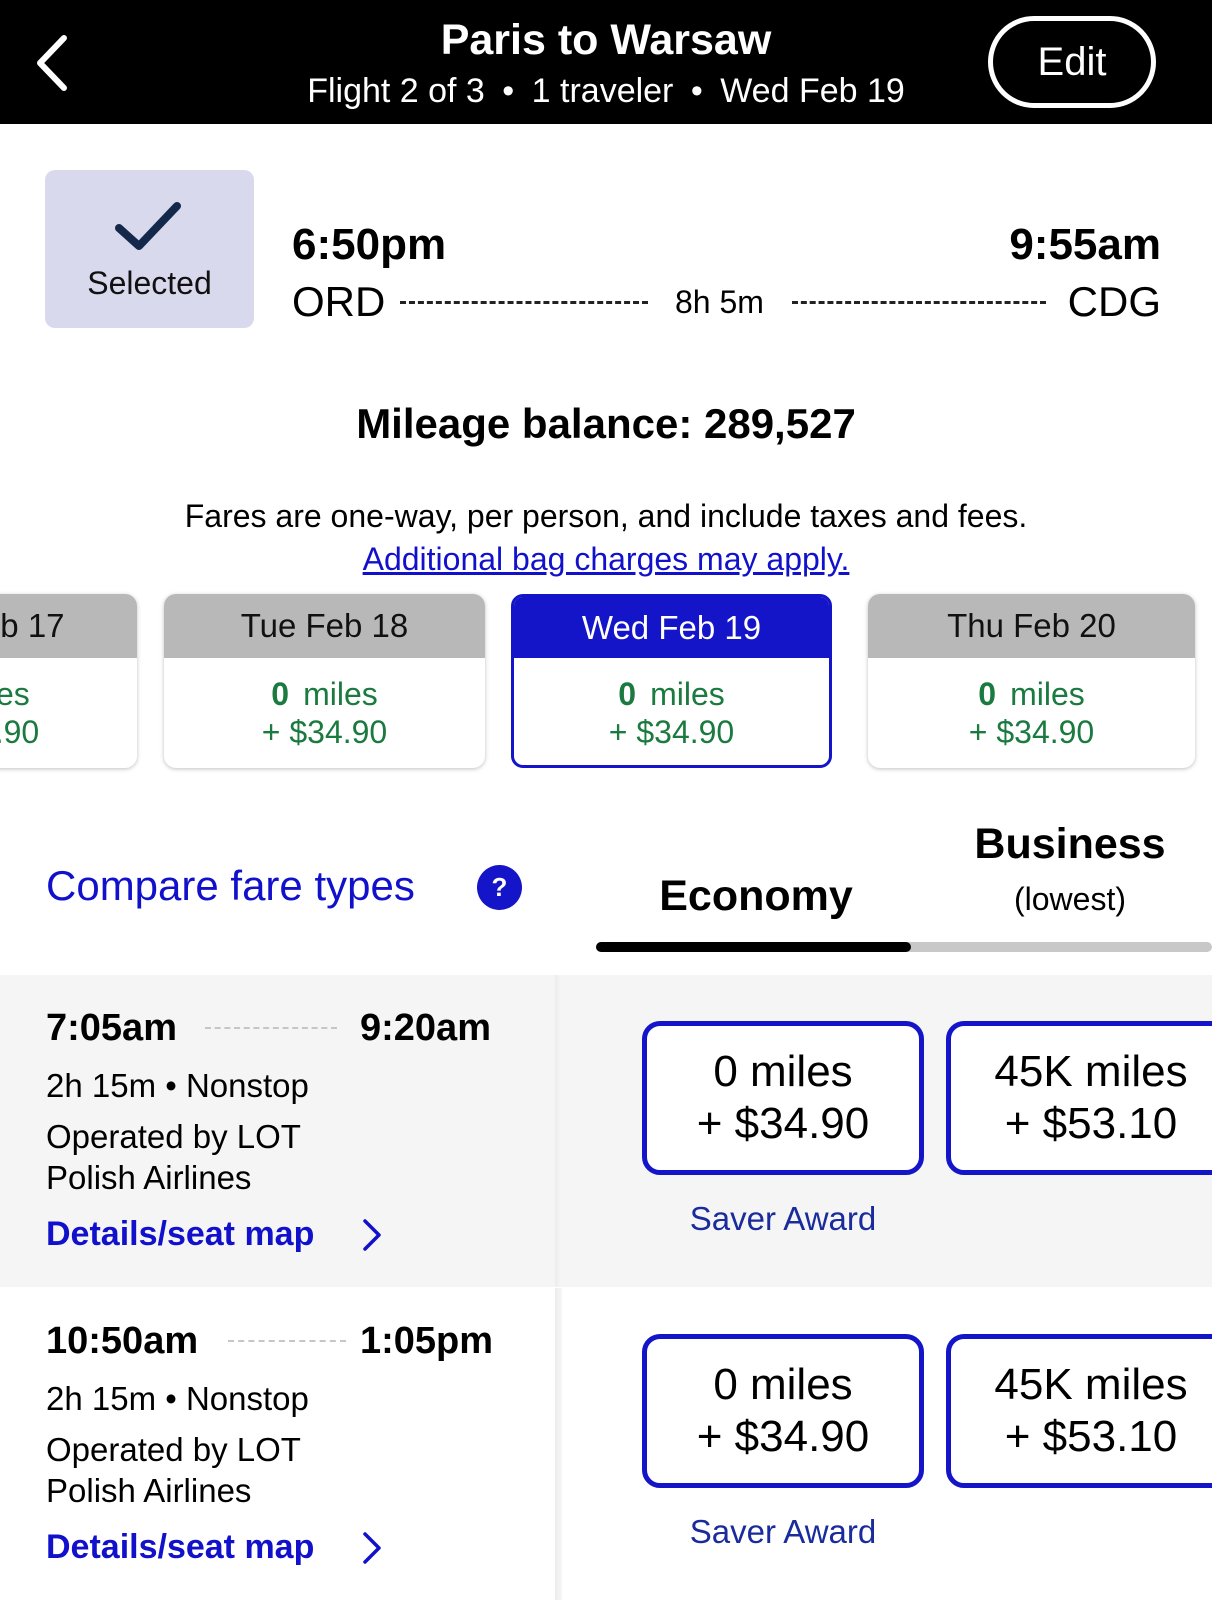  I want to click on date-card: Mon Feb 17 0miles + $34.90, so click(68, 681).